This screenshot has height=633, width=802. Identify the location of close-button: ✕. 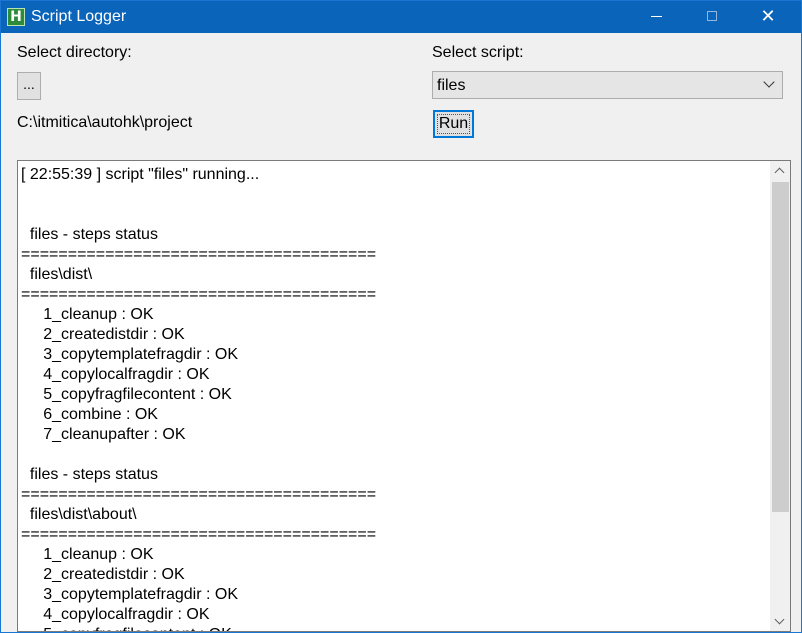
(768, 17).